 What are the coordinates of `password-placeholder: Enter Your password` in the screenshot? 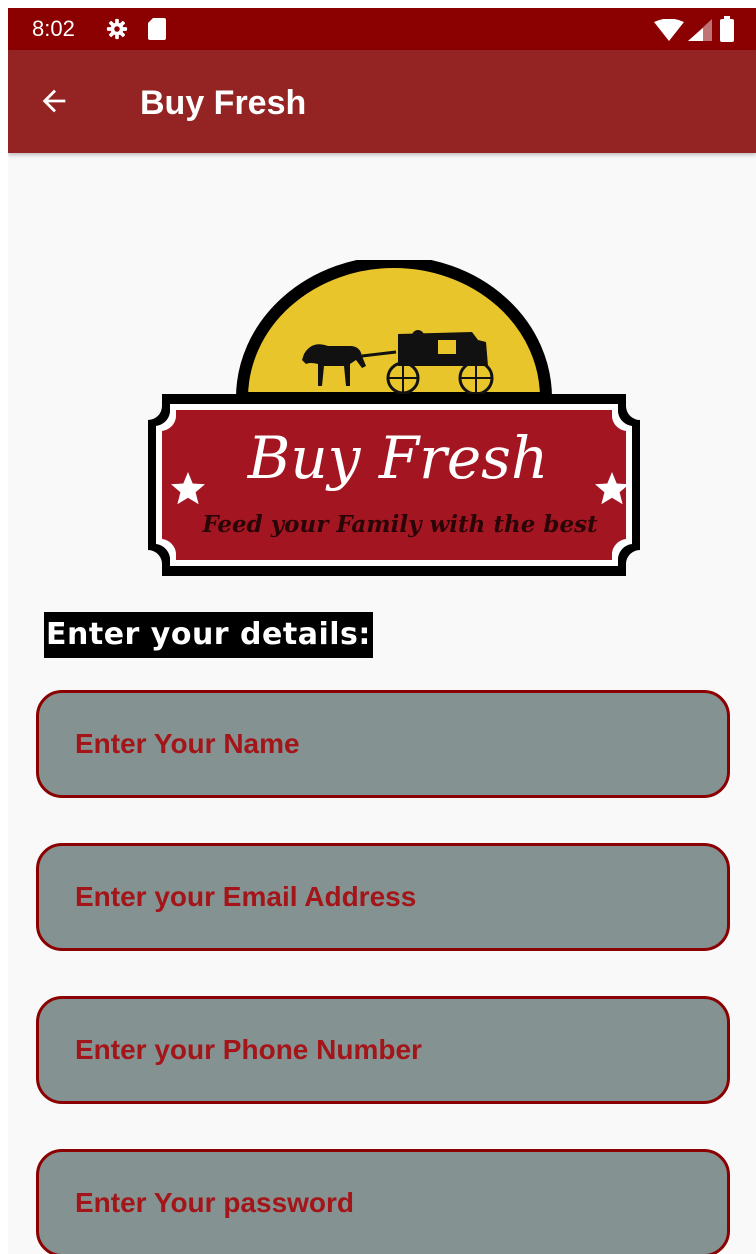 It's located at (215, 1202).